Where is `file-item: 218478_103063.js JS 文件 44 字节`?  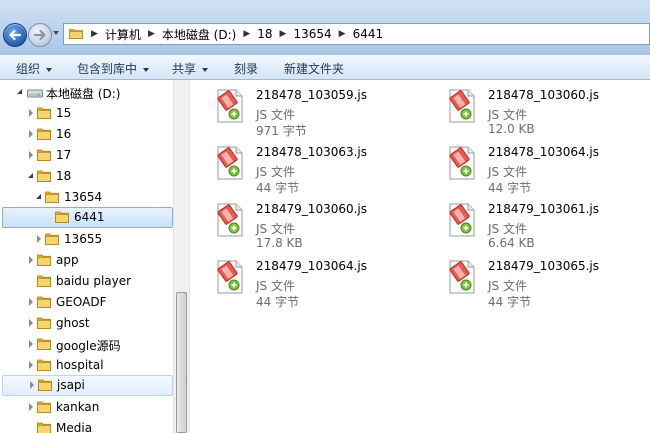
file-item: 218478_103063.js JS 文件 44 字节 is located at coordinates (290, 166).